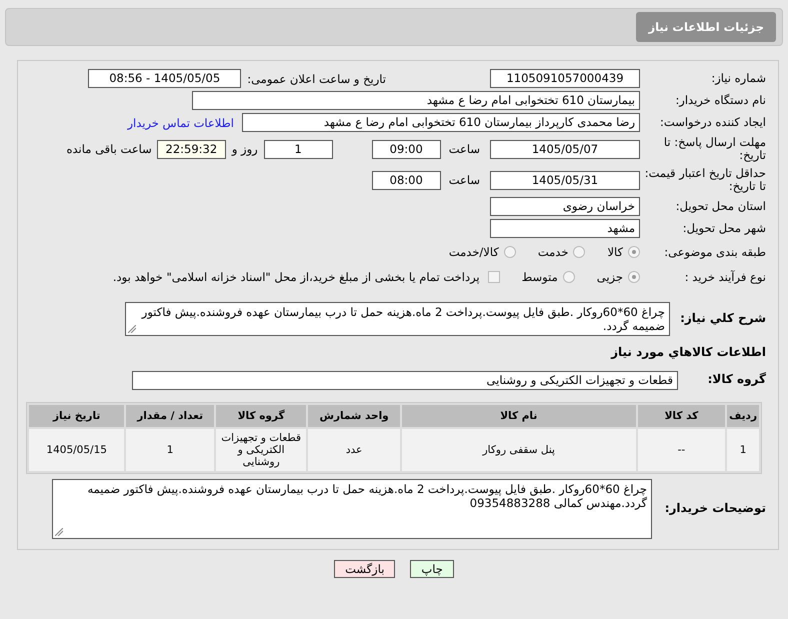  I want to click on table-cell: قطعات و تجهیزات الکتریکی و روشنایی, so click(261, 450).